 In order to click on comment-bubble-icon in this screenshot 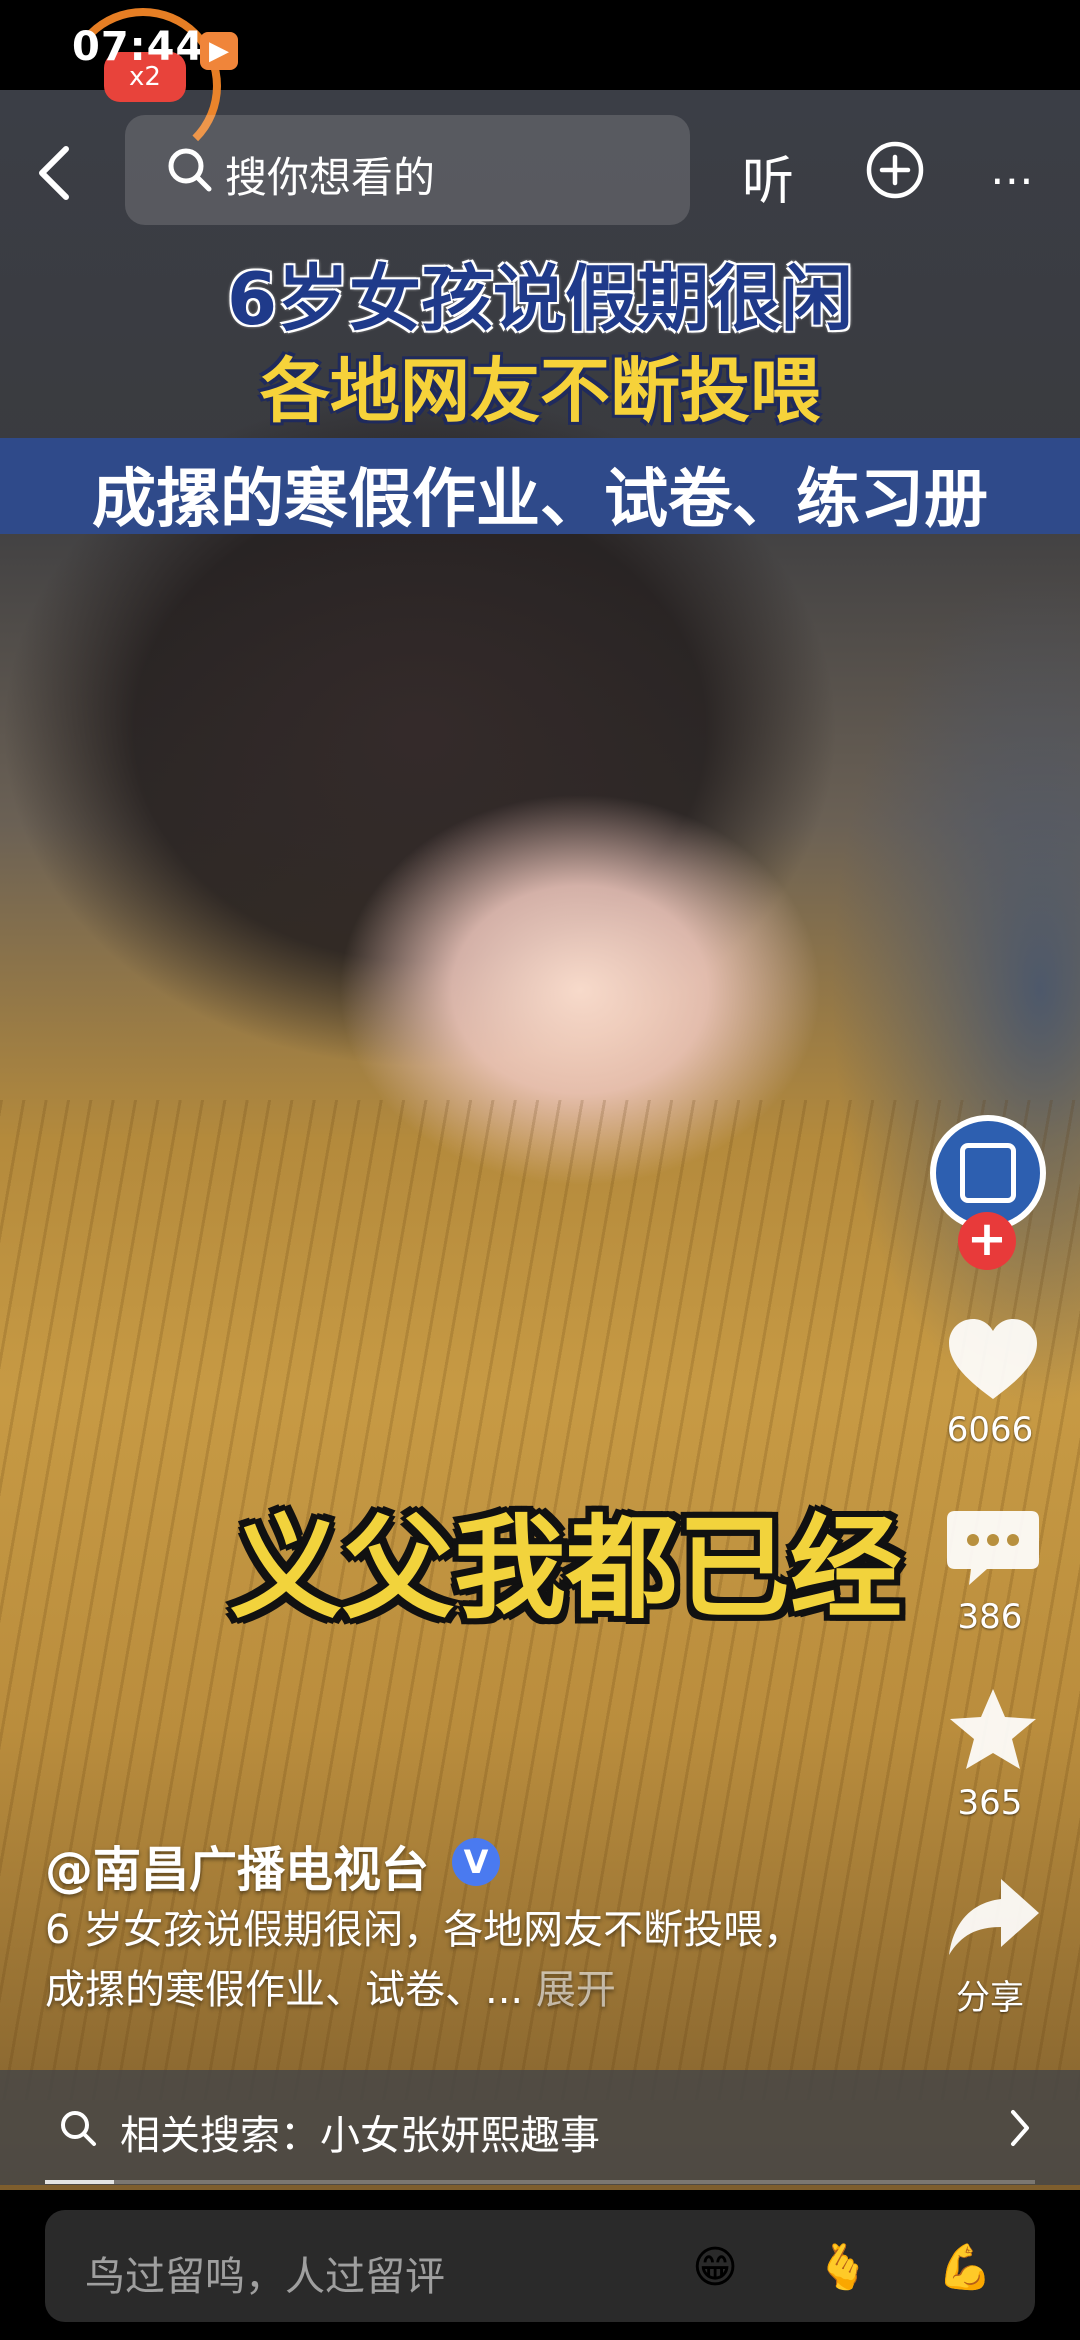, I will do `click(993, 1550)`.